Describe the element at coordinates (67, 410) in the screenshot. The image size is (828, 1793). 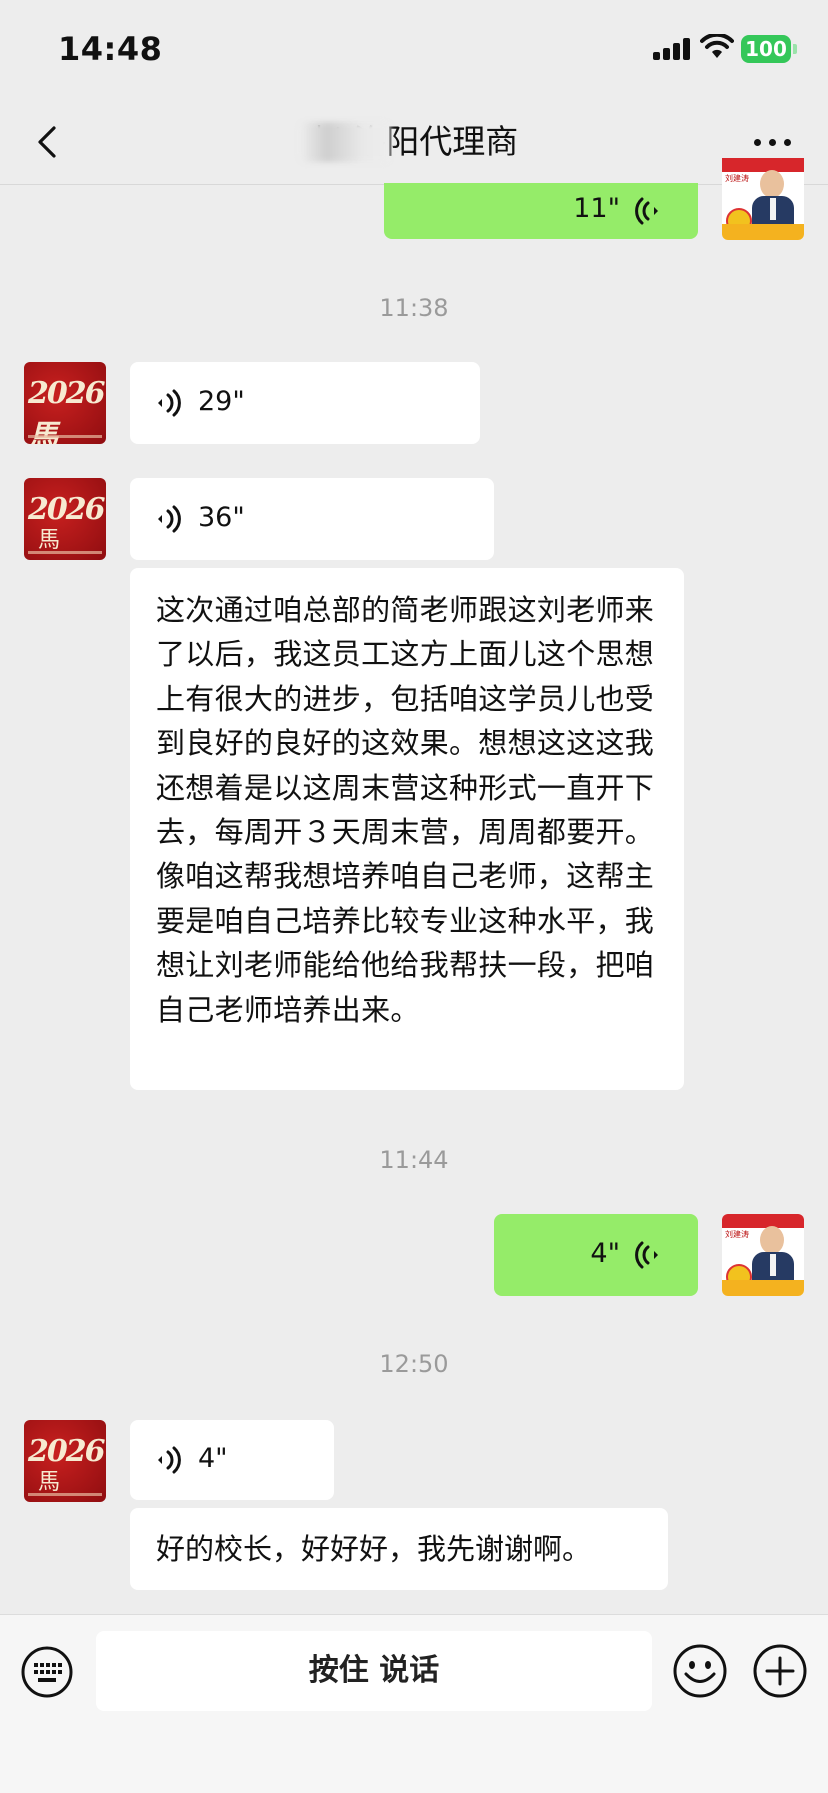
I see `contact-avatar-text: 2026 馬` at that location.